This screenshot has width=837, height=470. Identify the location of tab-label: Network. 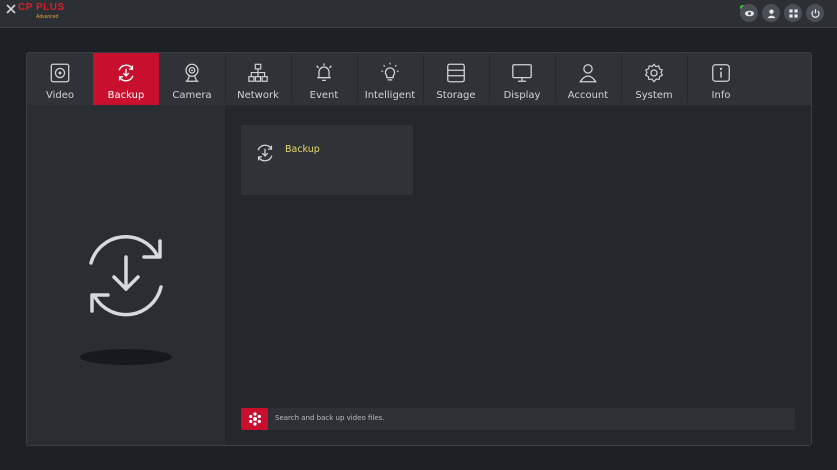
(258, 95).